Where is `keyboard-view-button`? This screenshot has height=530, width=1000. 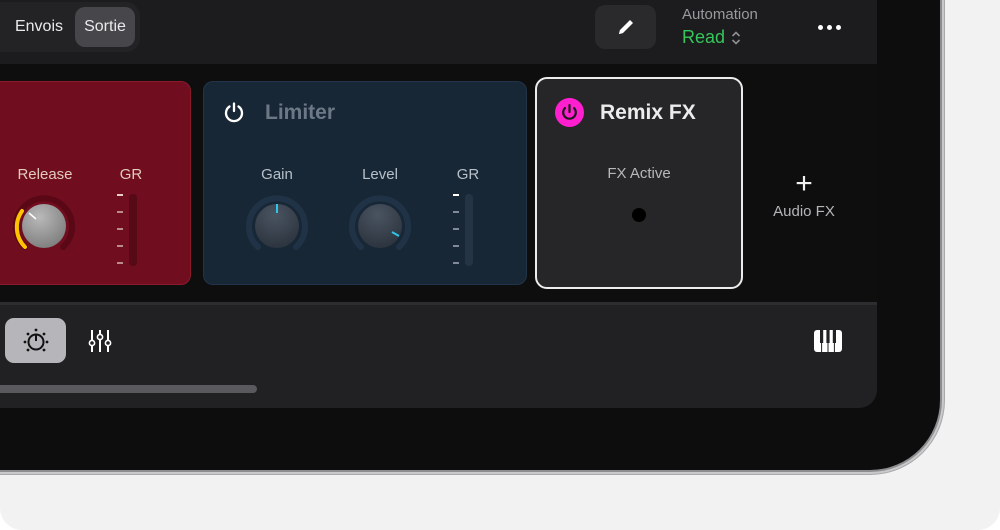
keyboard-view-button is located at coordinates (828, 340).